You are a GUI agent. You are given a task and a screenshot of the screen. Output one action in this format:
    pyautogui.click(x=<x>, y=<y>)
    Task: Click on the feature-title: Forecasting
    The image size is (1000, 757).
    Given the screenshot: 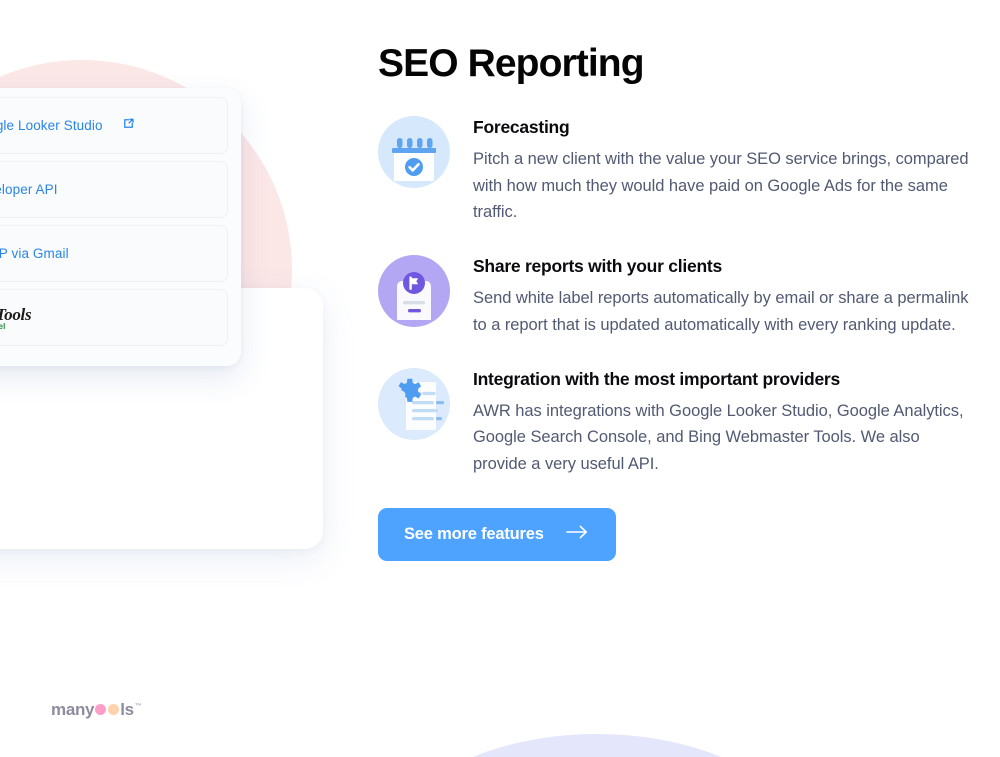 What is the action you would take?
    pyautogui.click(x=521, y=126)
    